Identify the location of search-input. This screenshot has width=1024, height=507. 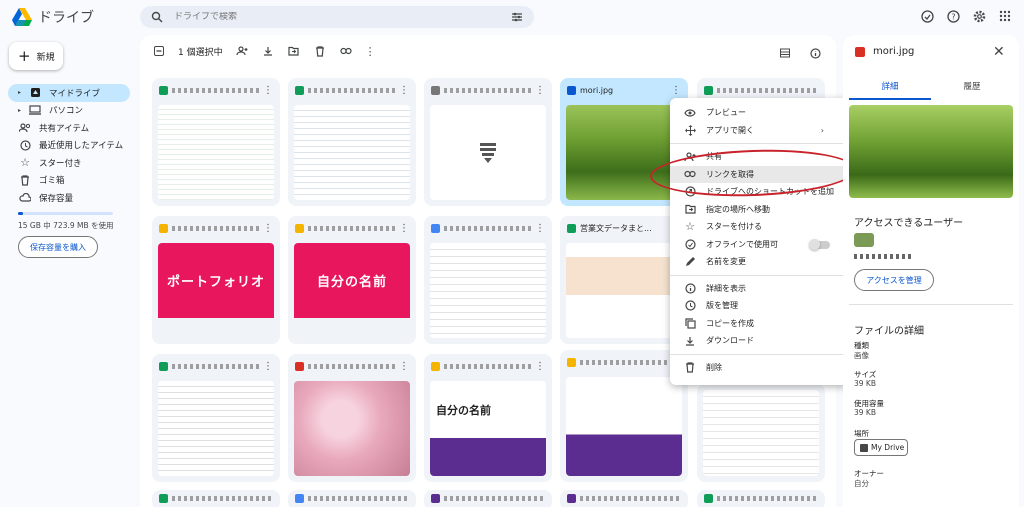
(337, 17).